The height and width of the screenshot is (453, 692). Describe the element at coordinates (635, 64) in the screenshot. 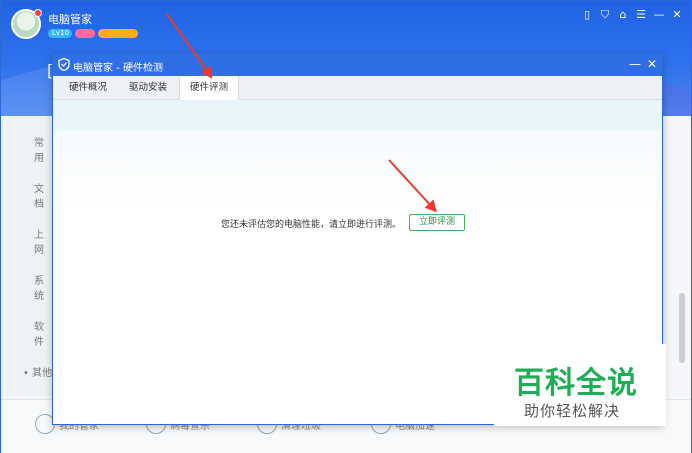

I see `dialog-minimize-icon: —` at that location.